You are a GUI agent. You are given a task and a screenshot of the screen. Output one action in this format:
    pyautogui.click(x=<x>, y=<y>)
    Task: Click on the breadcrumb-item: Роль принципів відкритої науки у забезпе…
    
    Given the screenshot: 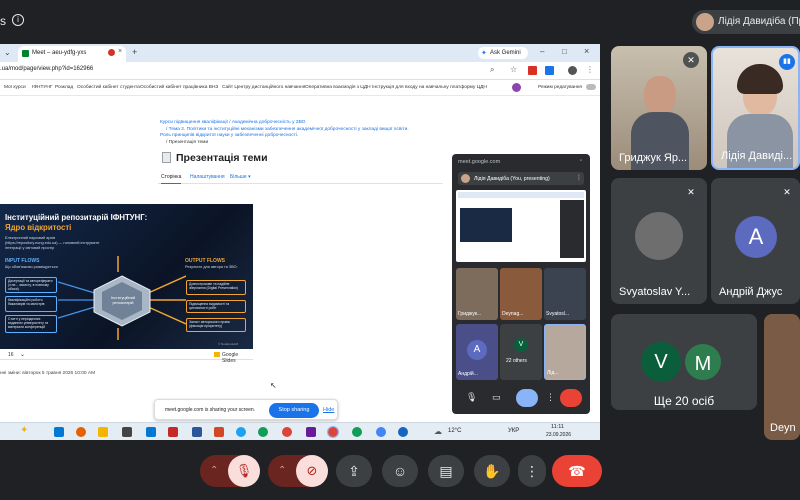 What is the action you would take?
    pyautogui.click(x=229, y=135)
    